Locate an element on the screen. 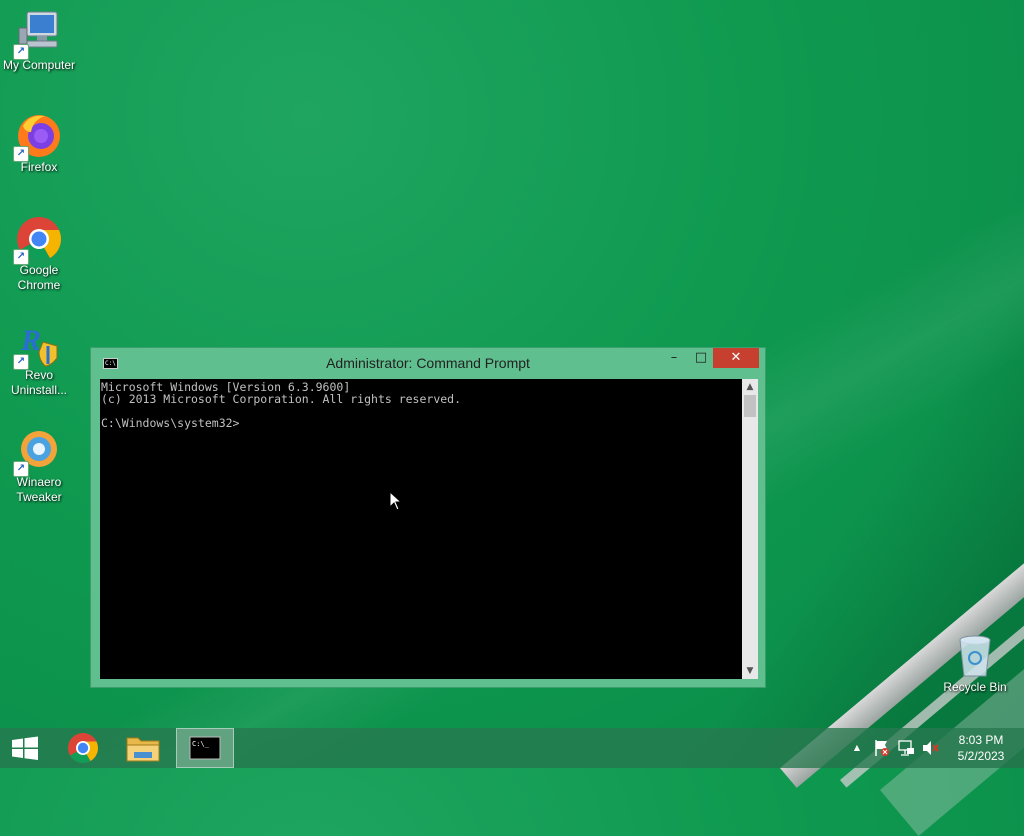 Image resolution: width=1024 pixels, height=836 pixels. svg-text: R is located at coordinates (30, 340).